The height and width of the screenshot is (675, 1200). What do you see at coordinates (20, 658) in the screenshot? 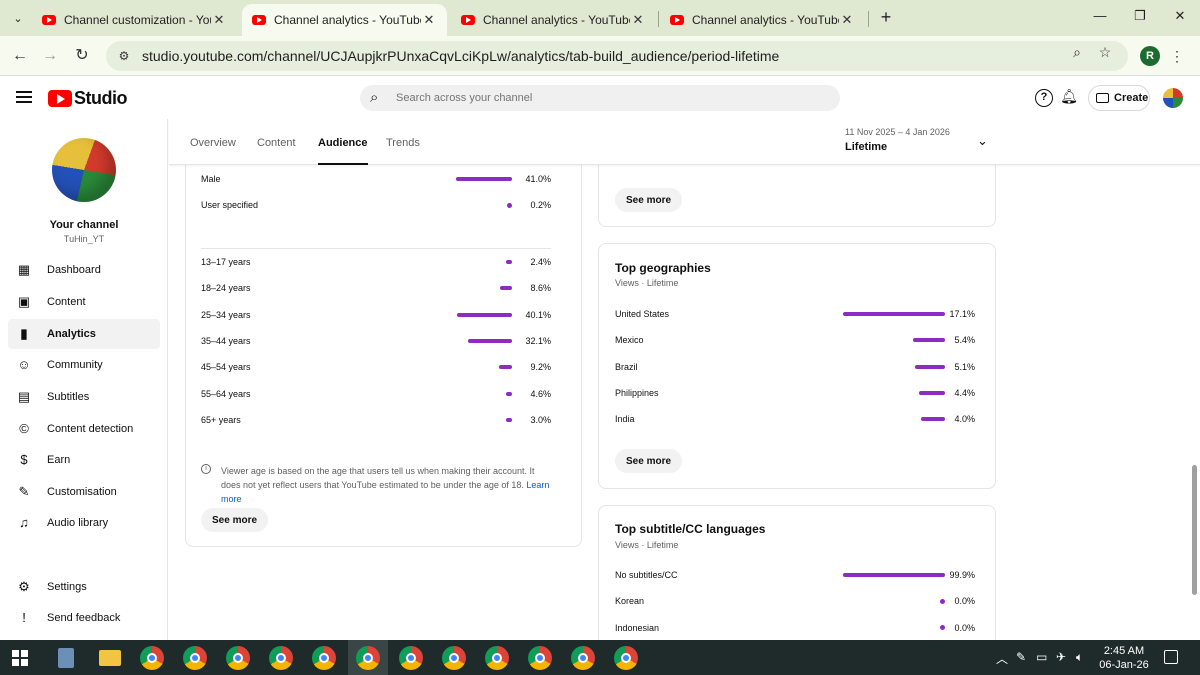
I see `windows-start-icon` at bounding box center [20, 658].